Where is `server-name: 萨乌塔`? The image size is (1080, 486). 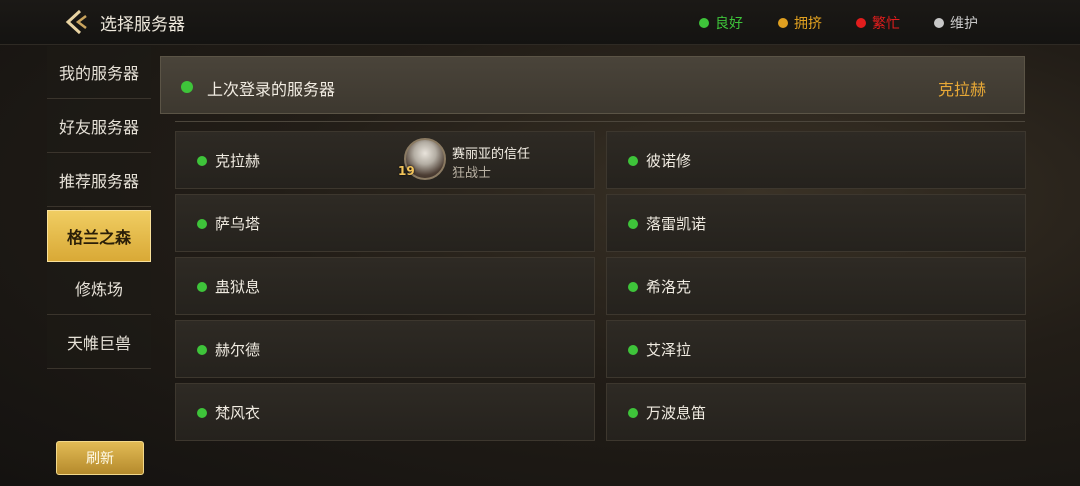
server-name: 萨乌塔 is located at coordinates (238, 224).